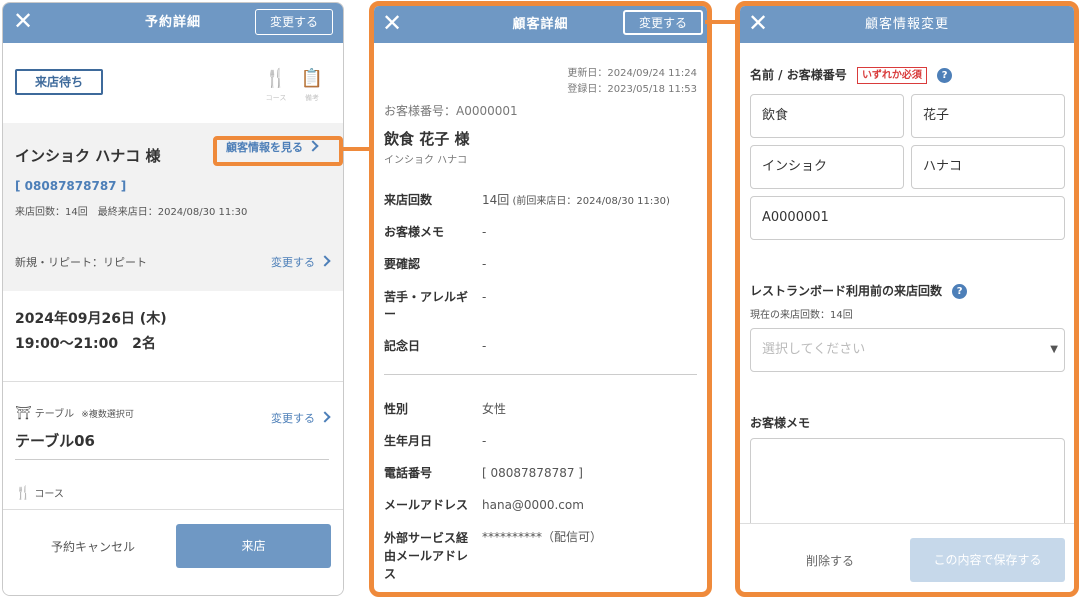 The image size is (1080, 598). What do you see at coordinates (70, 186) in the screenshot?
I see `customer-phone: [ 08087878787 ]` at bounding box center [70, 186].